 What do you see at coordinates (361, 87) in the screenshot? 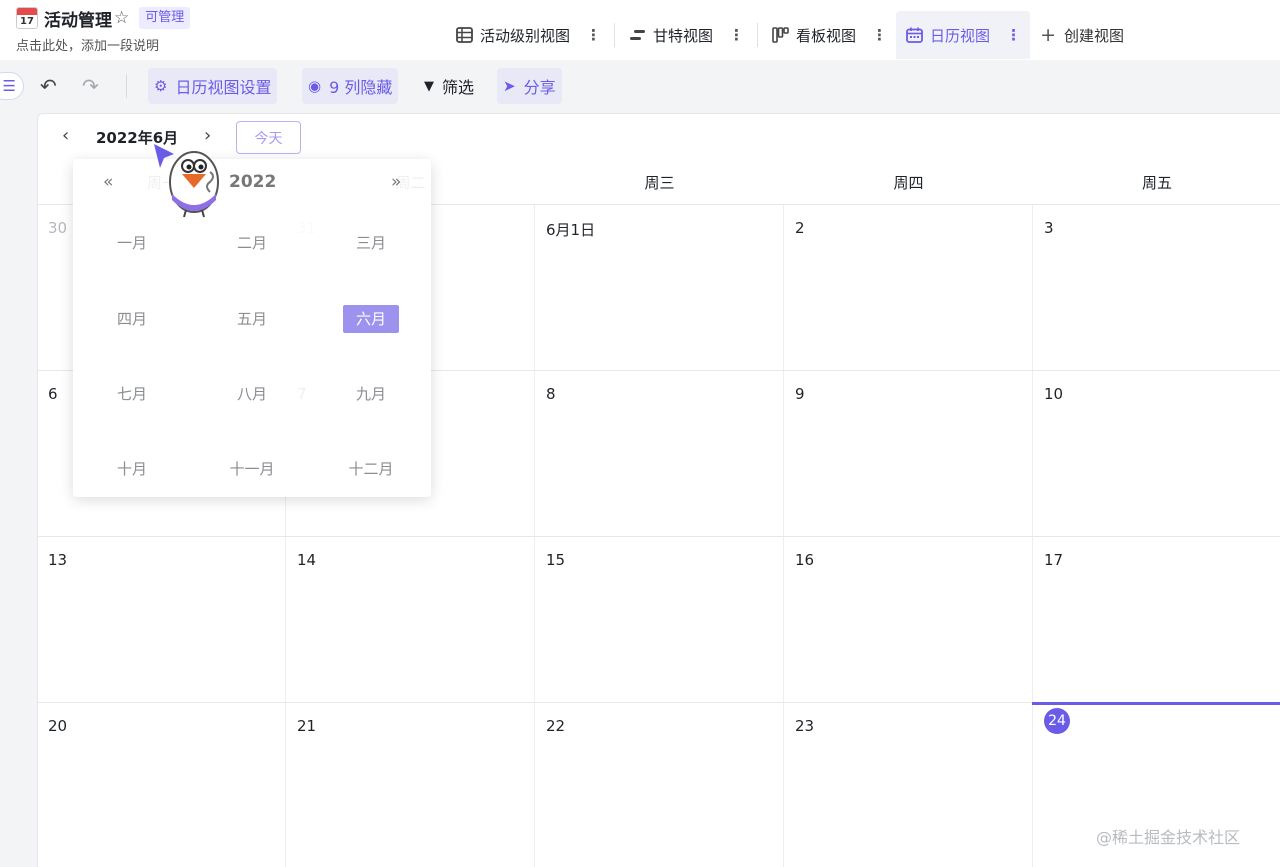
I see `hidden-columns-label: 9 列隐藏` at bounding box center [361, 87].